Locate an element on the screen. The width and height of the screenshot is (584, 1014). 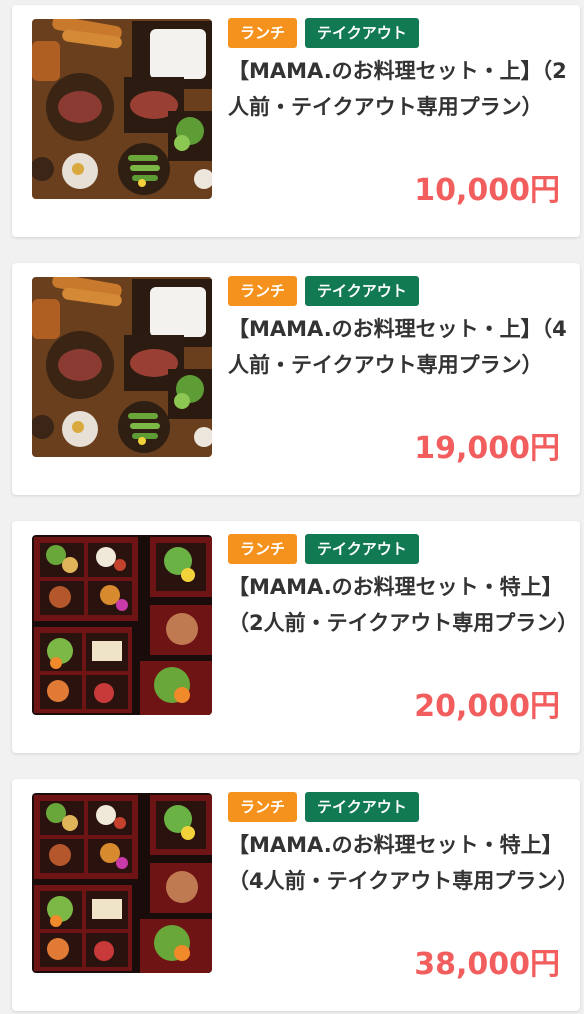
plan-title: 【MAMA.のお料理セット・特上】（2人前・テイクアウト専用プラン） is located at coordinates (403, 605).